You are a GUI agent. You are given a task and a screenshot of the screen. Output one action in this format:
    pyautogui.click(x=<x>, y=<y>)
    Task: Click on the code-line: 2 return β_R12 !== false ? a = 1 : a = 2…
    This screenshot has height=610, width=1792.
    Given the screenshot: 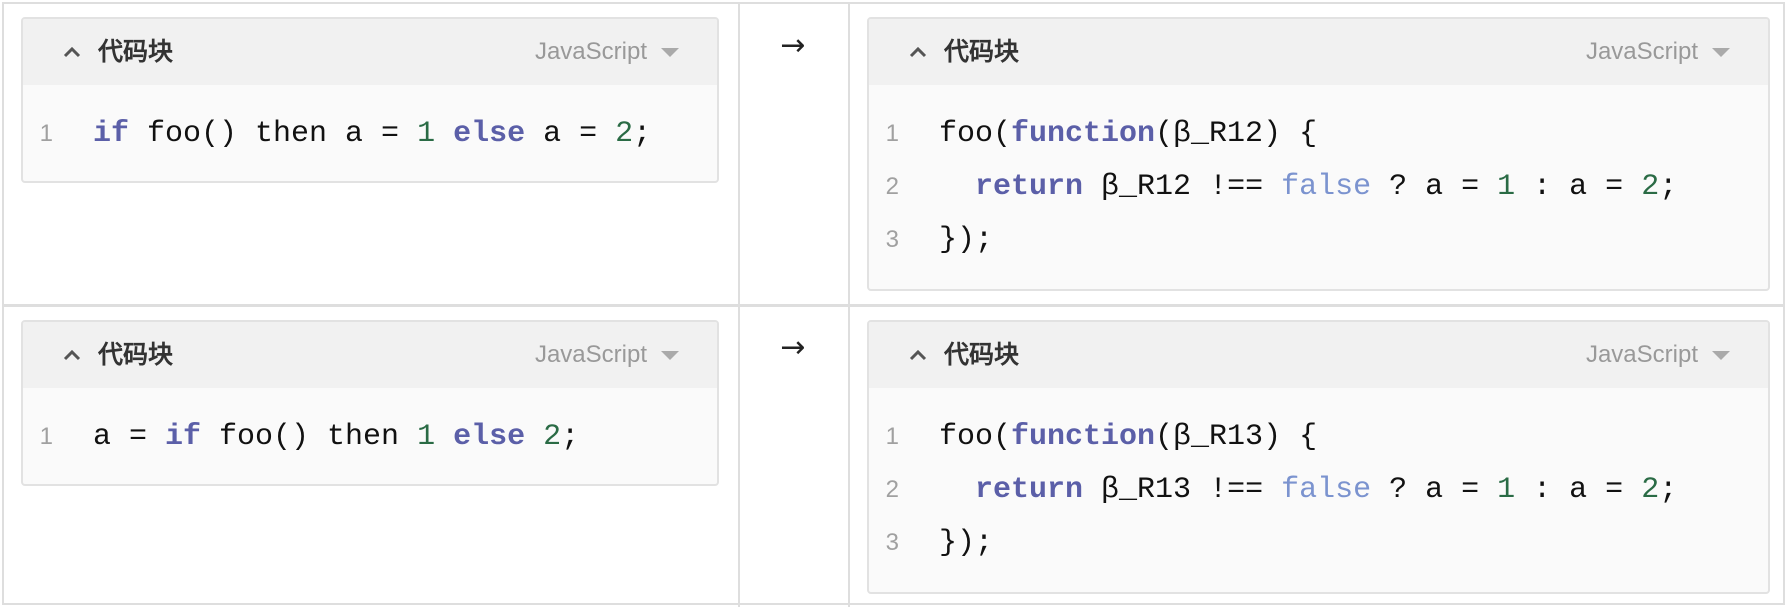 What is the action you would take?
    pyautogui.click(x=1318, y=186)
    